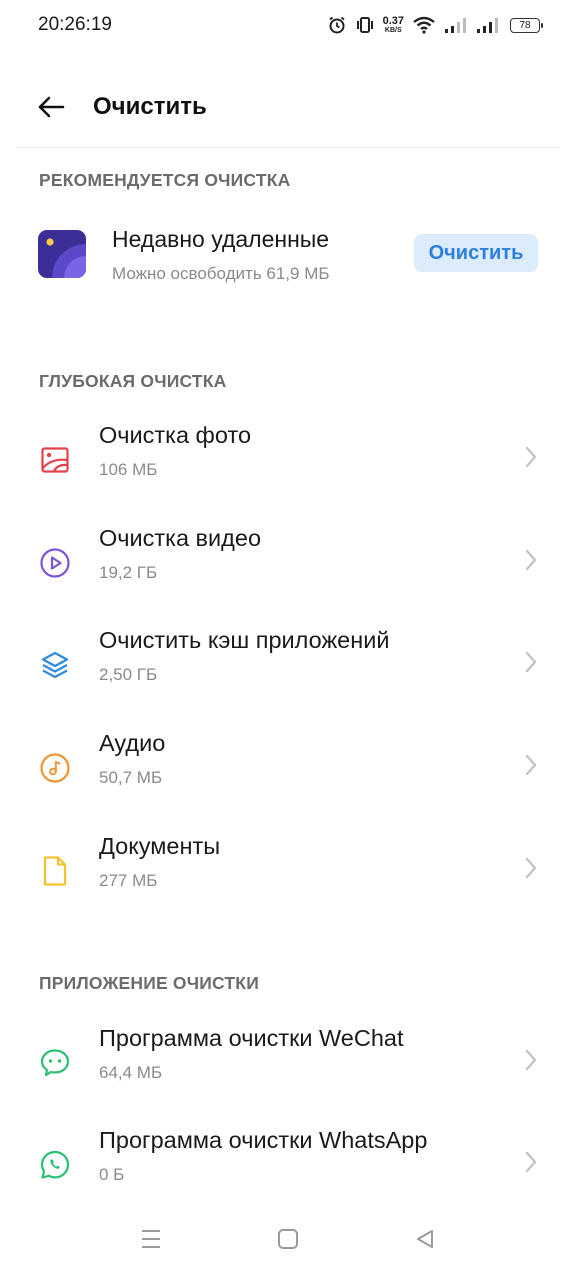 This screenshot has width=576, height=1280. I want to click on item-title: Очистка видео, so click(180, 538).